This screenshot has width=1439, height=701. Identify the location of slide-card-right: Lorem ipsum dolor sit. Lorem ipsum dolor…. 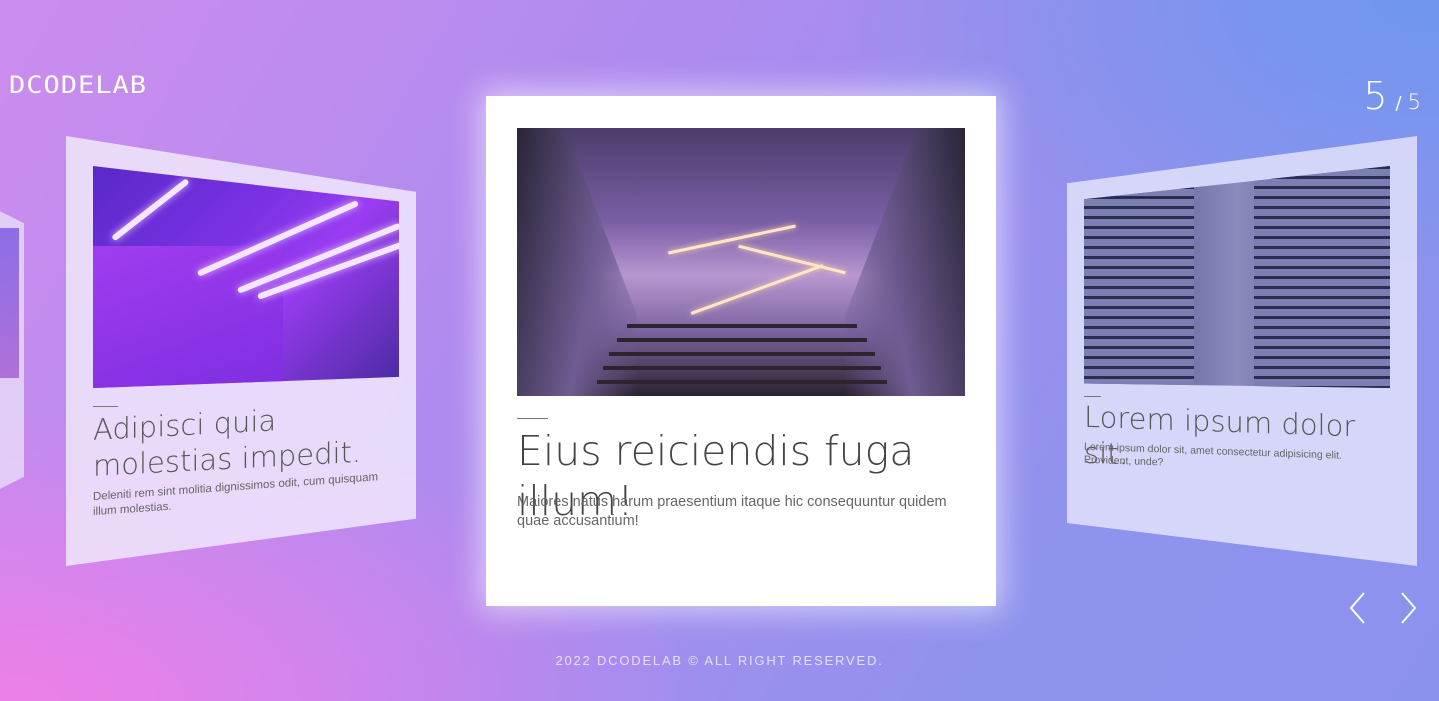
(1242, 351).